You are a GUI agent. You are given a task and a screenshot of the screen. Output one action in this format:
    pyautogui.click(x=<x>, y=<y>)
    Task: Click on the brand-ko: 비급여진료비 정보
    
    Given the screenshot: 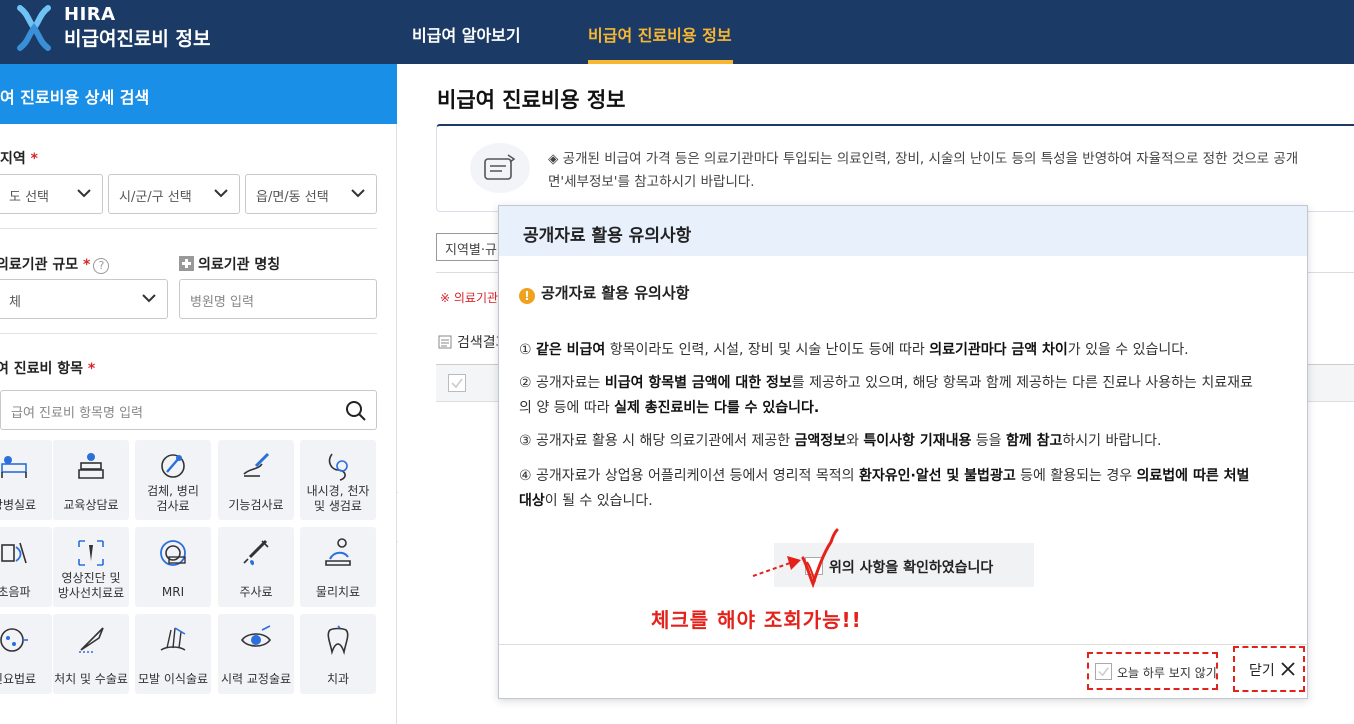 What is the action you would take?
    pyautogui.click(x=137, y=37)
    